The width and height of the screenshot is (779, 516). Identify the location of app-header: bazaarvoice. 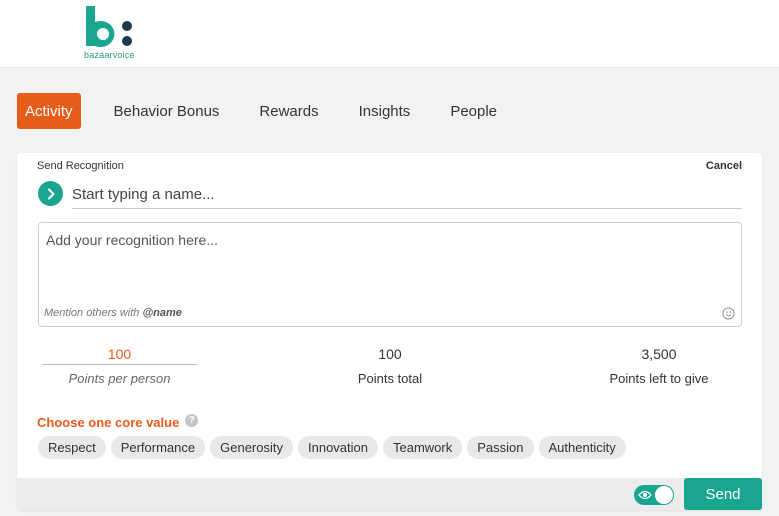
(389, 34).